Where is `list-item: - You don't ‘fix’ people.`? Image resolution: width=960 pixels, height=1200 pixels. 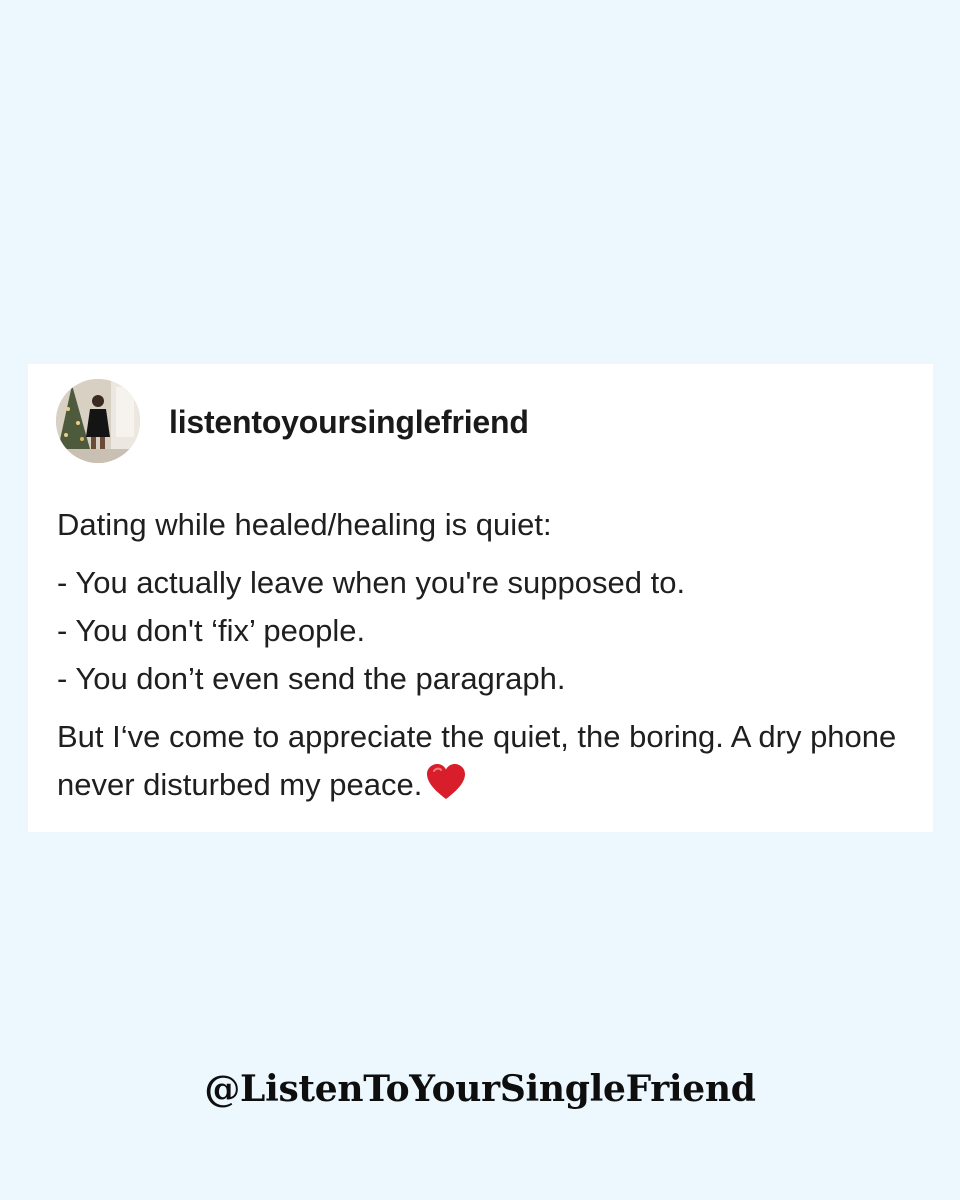 list-item: - You don't ‘fix’ people. is located at coordinates (211, 630).